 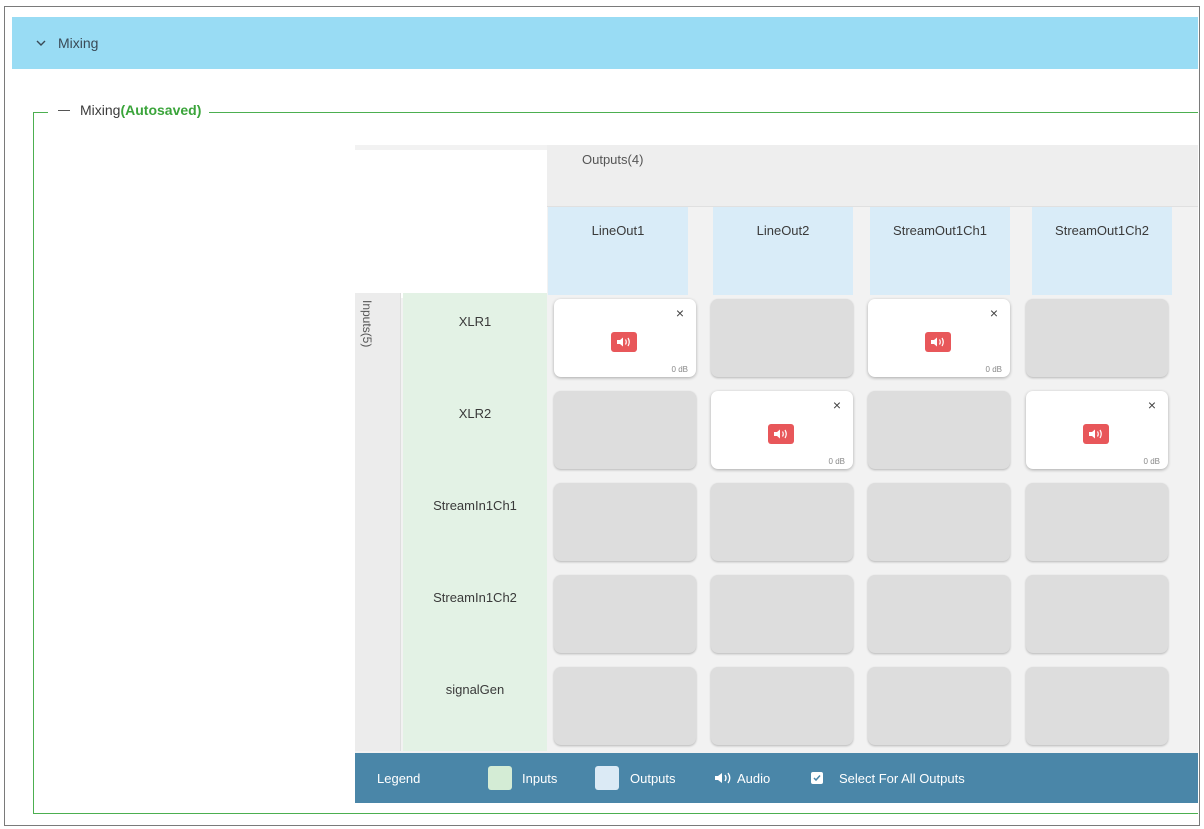 I want to click on fieldset-legend: Mixing (Autosaved), so click(x=129, y=110).